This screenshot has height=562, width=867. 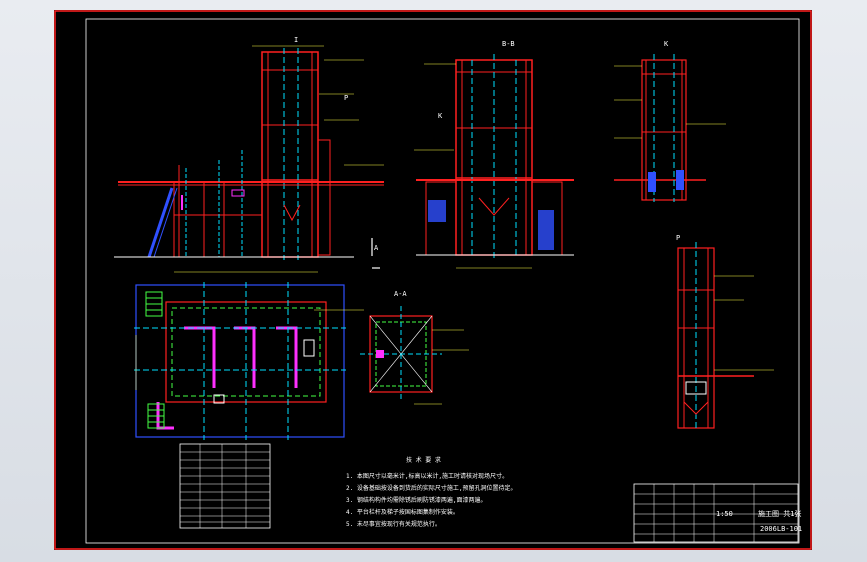 I want to click on view-k-title: K, so click(x=666, y=44).